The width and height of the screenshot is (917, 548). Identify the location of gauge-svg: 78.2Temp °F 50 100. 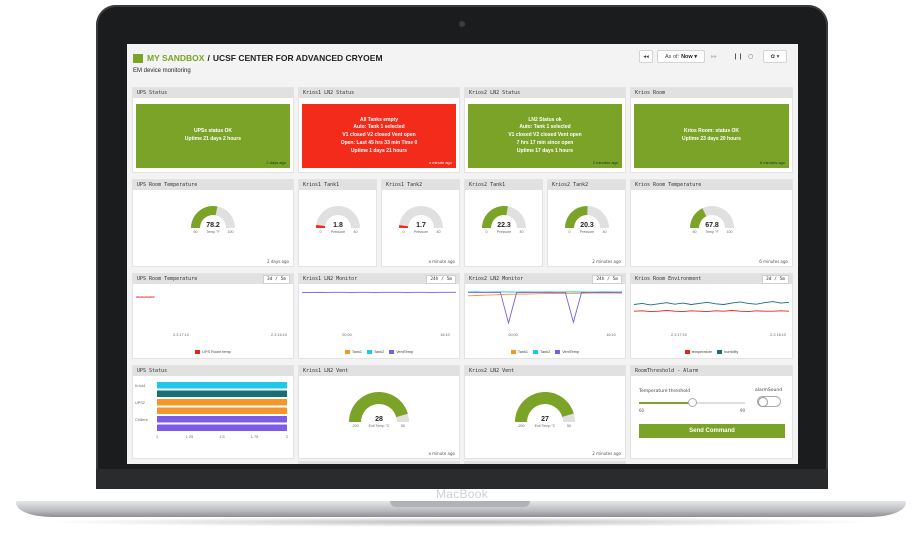
(213, 220).